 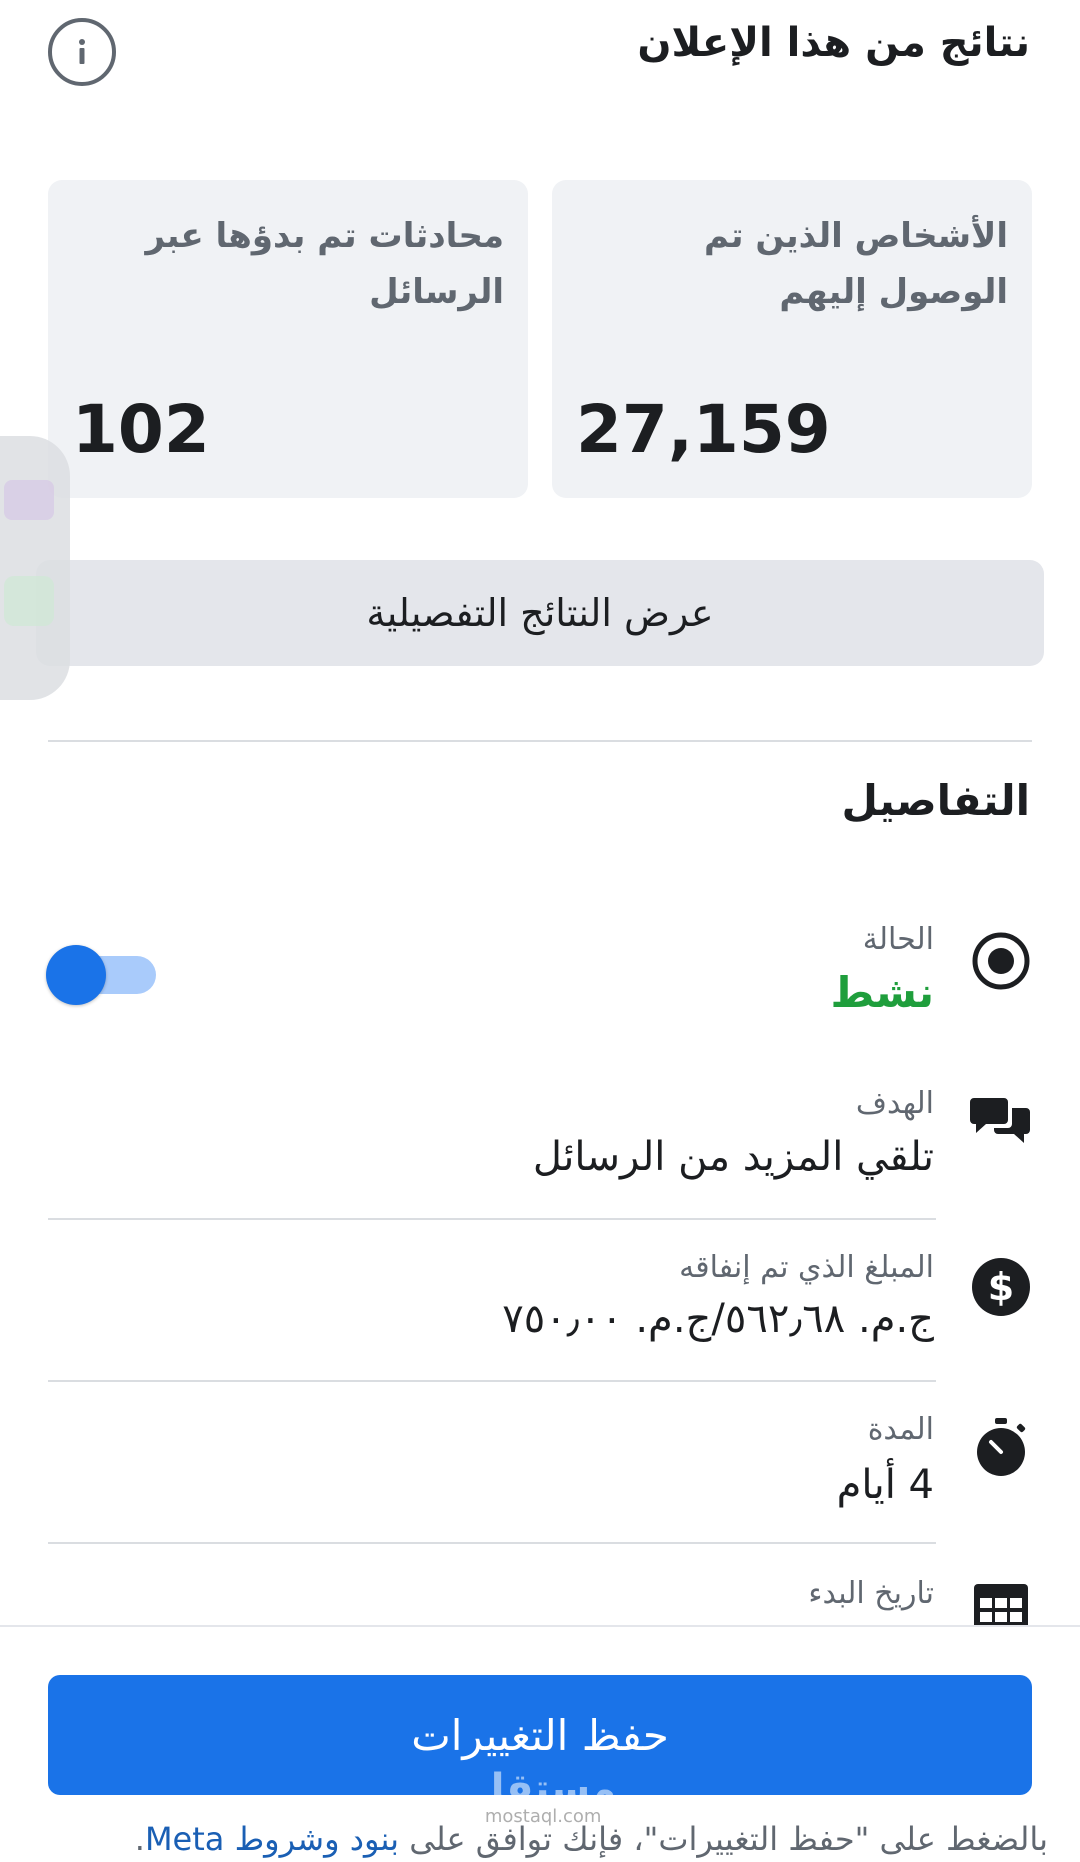 I want to click on page-title: نتائج من هذا الإعلان, so click(x=833, y=43).